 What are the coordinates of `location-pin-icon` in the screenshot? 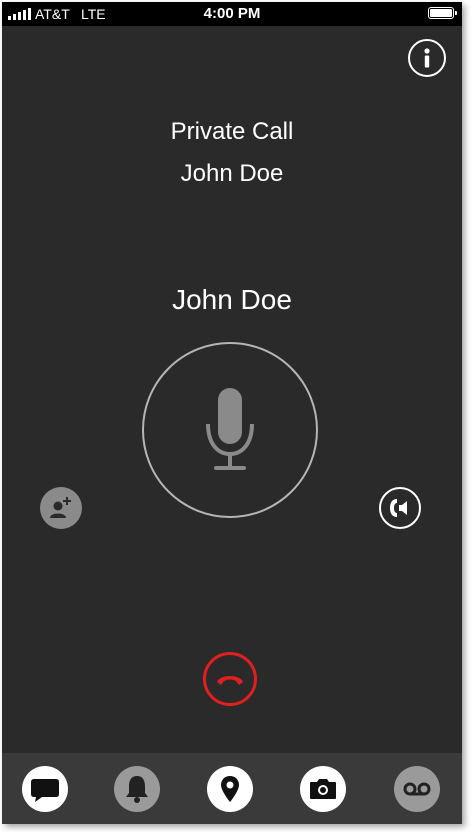 It's located at (230, 789).